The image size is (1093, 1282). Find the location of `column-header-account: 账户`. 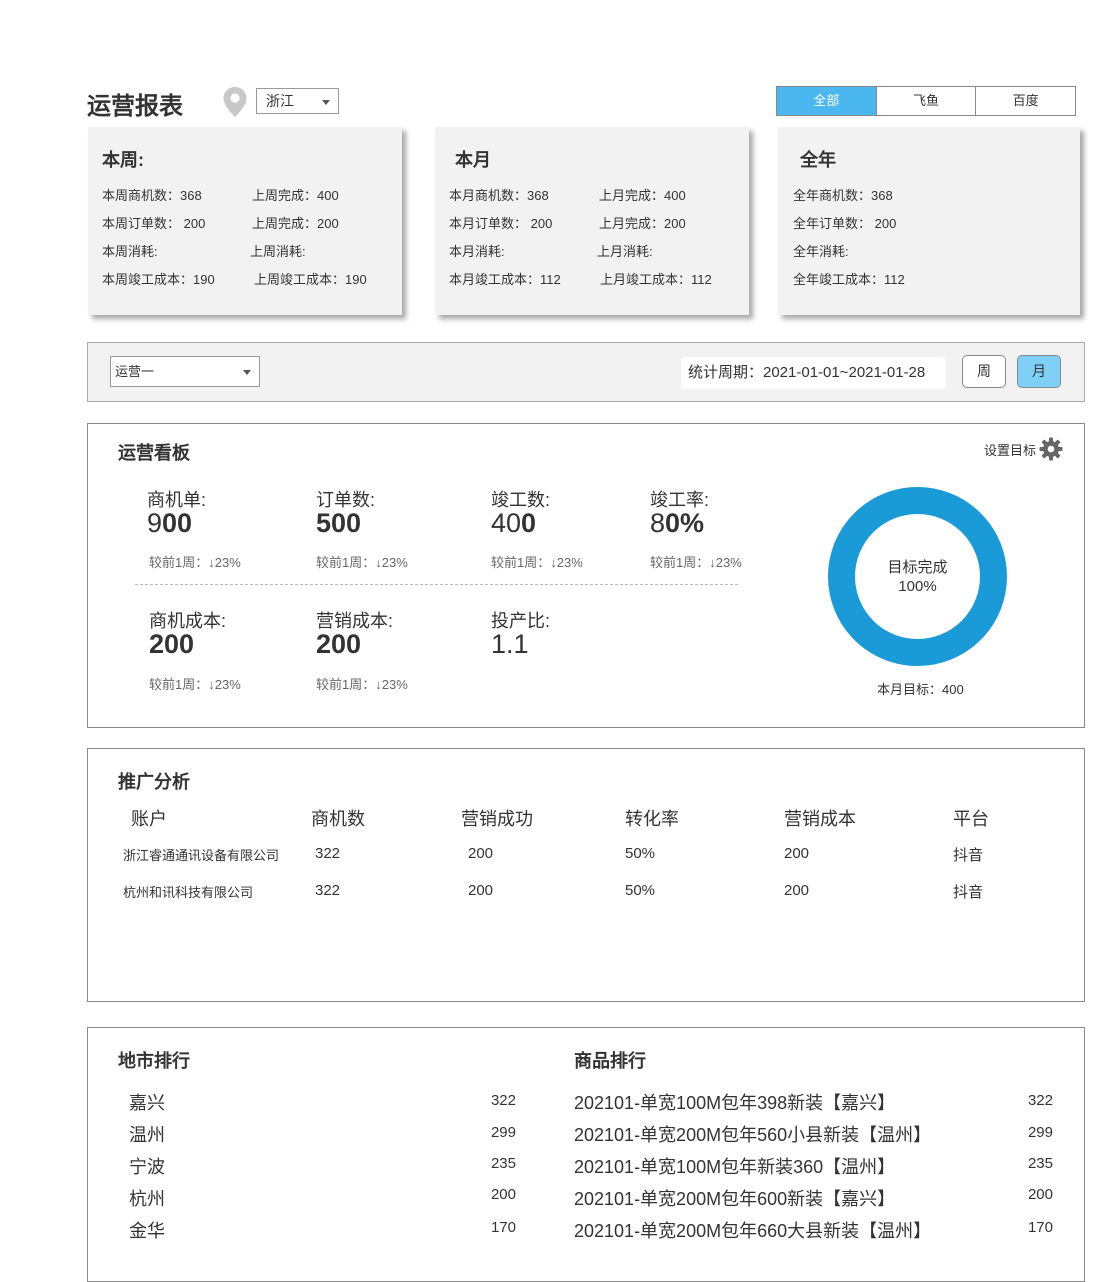

column-header-account: 账户 is located at coordinates (149, 819).